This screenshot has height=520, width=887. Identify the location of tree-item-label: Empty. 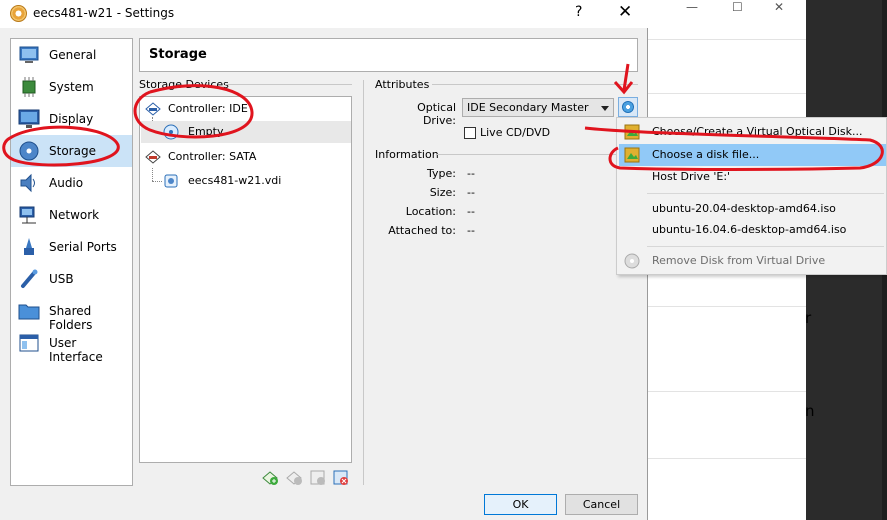
(206, 131).